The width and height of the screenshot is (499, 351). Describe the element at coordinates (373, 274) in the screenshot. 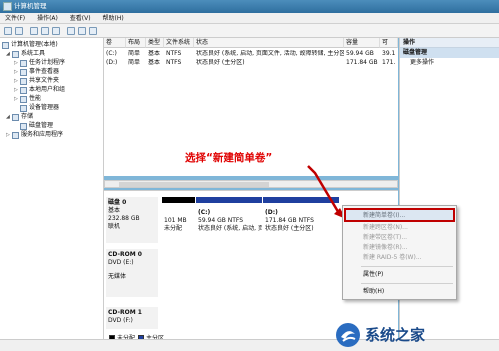

I see `menu-item-properties: 属性(P)` at that location.